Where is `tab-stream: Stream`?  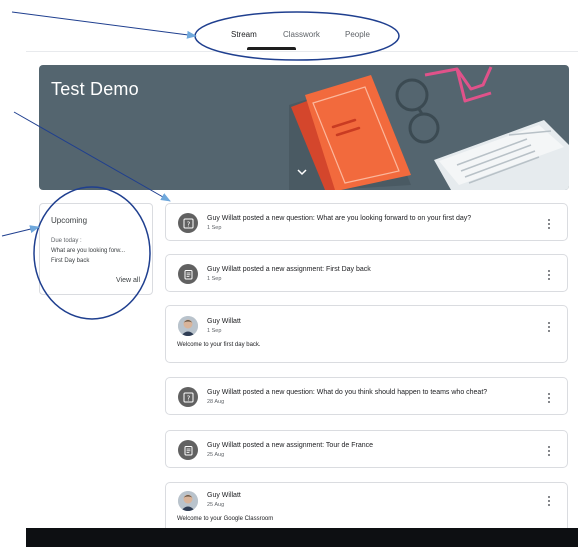 tab-stream: Stream is located at coordinates (244, 34).